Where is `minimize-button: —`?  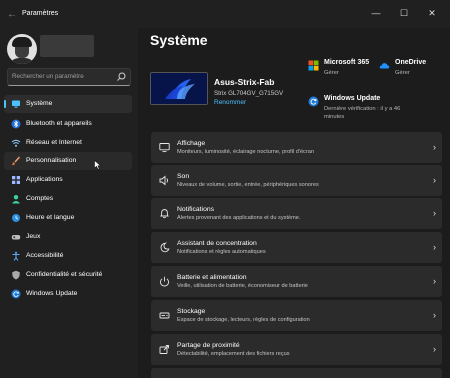
minimize-button: — is located at coordinates (376, 13).